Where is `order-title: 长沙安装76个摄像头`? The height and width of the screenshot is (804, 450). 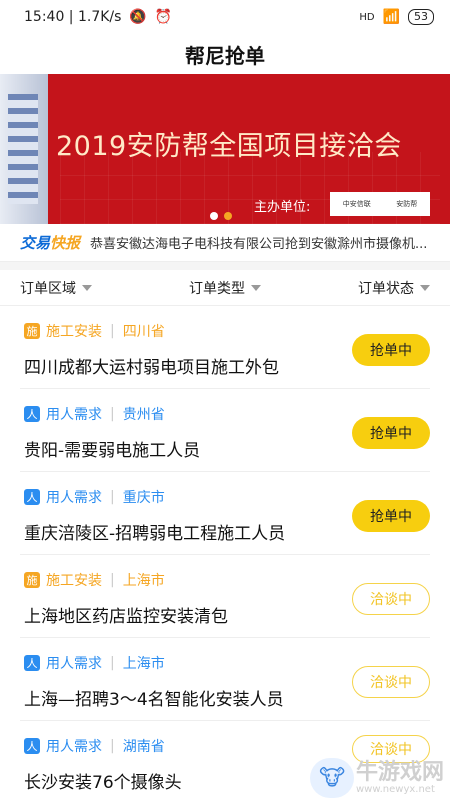
order-title: 长沙安装76个摄像头 is located at coordinates (103, 783).